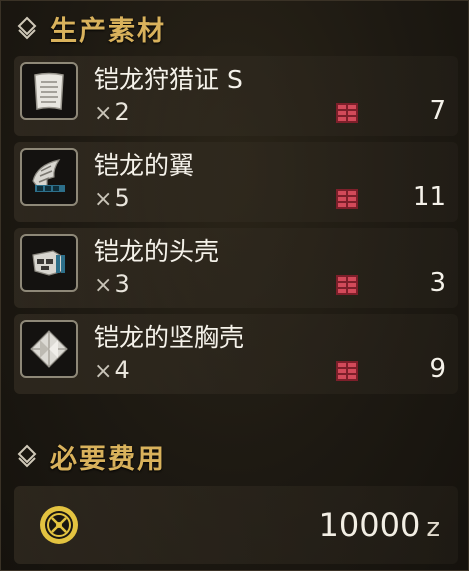 The image size is (469, 571). Describe the element at coordinates (236, 96) in the screenshot. I see `material-row: 铠龙狩猎证 S ×2 7` at that location.